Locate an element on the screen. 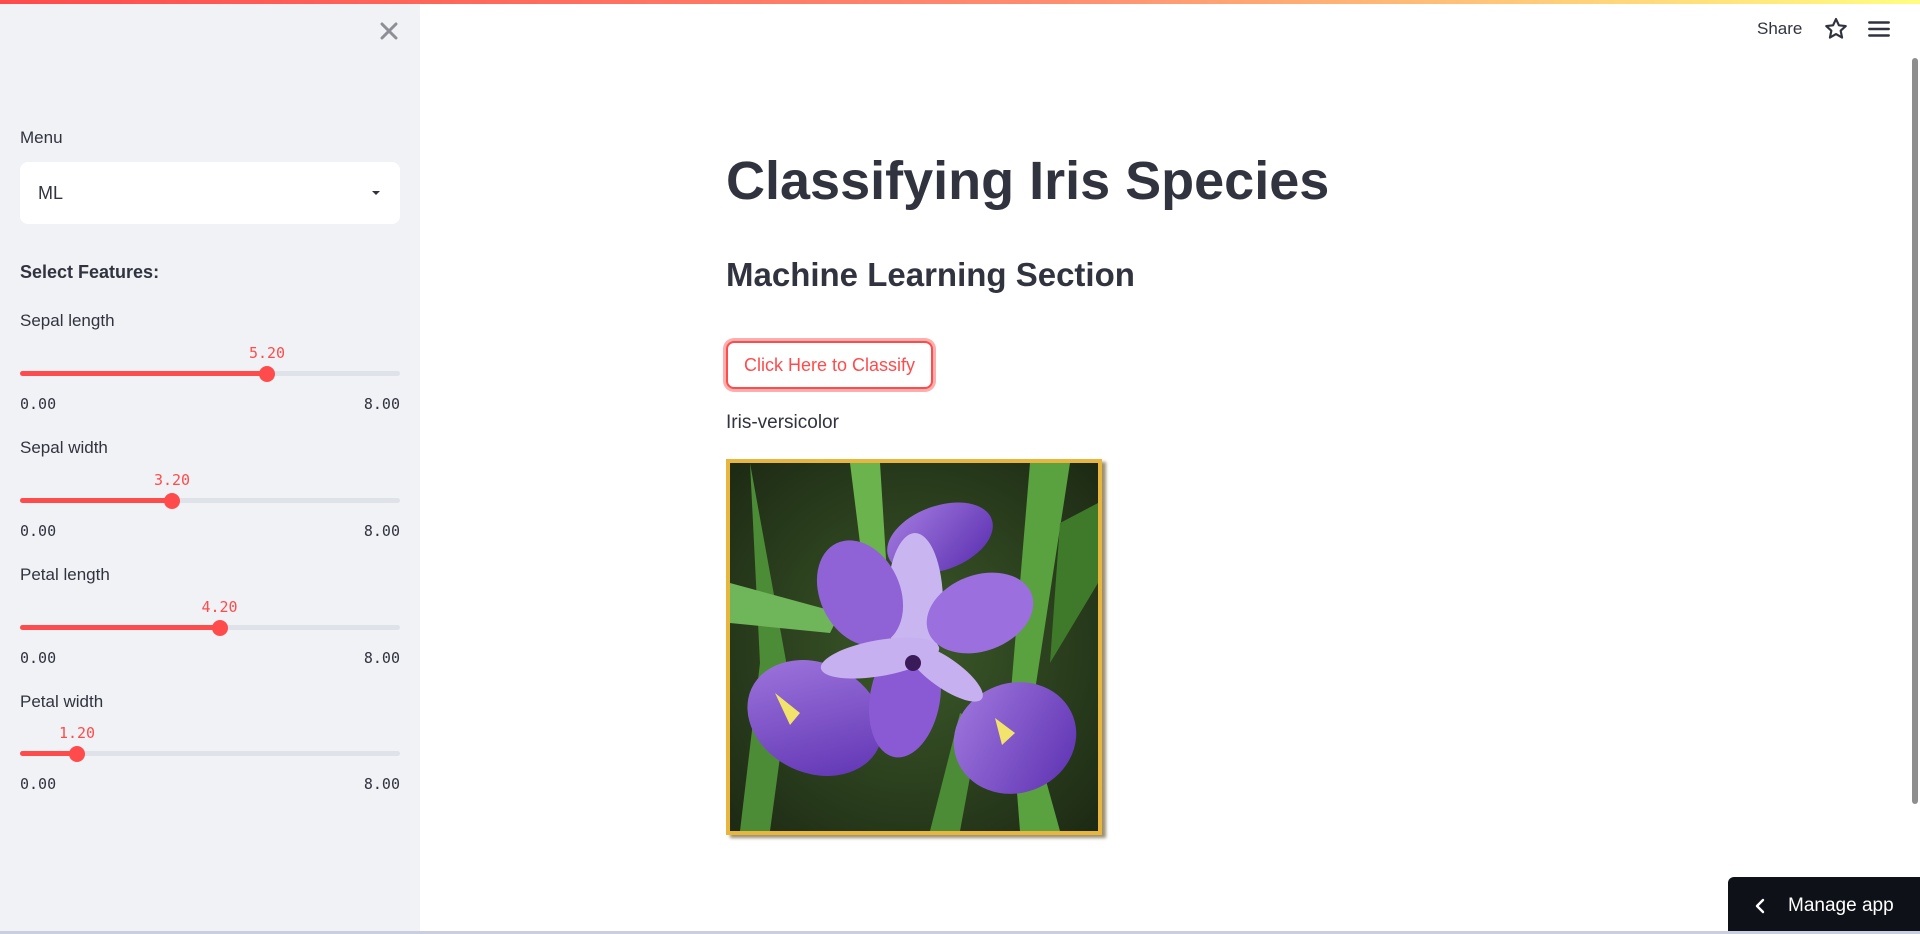 The image size is (1920, 934). manage-app-button: Manage app is located at coordinates (1824, 905).